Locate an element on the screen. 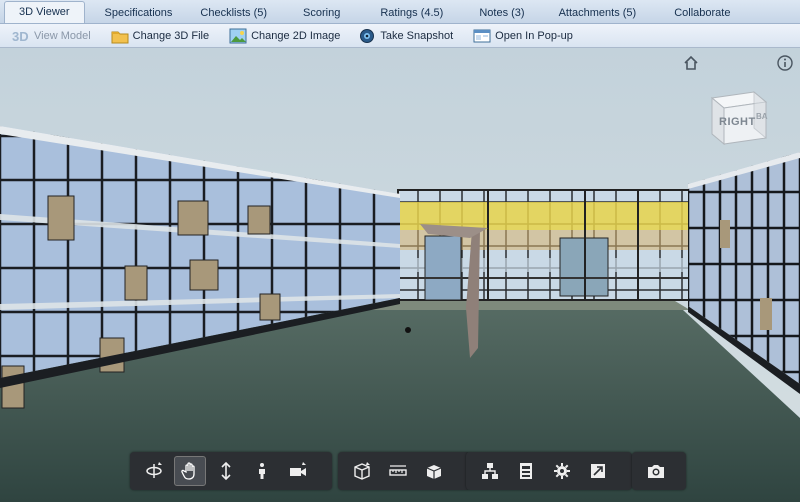 This screenshot has width=800, height=502. folder-icon is located at coordinates (120, 36).